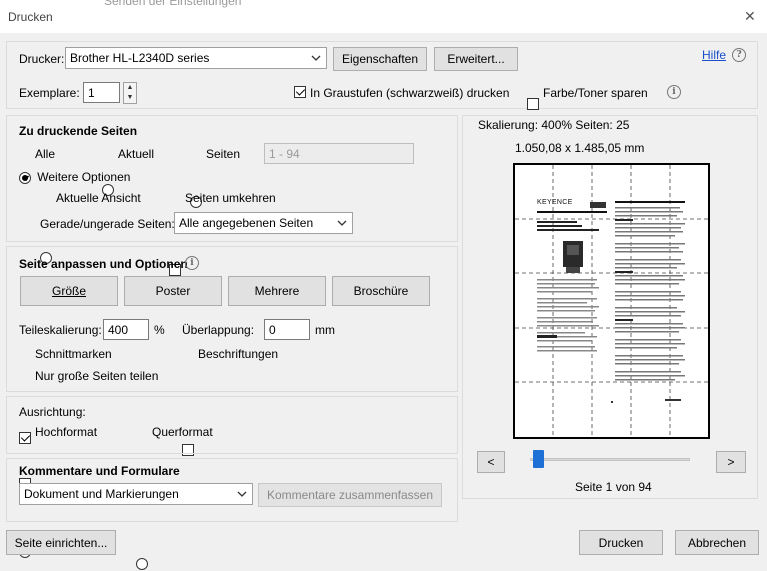 This screenshot has width=767, height=571. Describe the element at coordinates (595, 93) in the screenshot. I see `save-toner-label: Farbe/Toner sparen` at that location.